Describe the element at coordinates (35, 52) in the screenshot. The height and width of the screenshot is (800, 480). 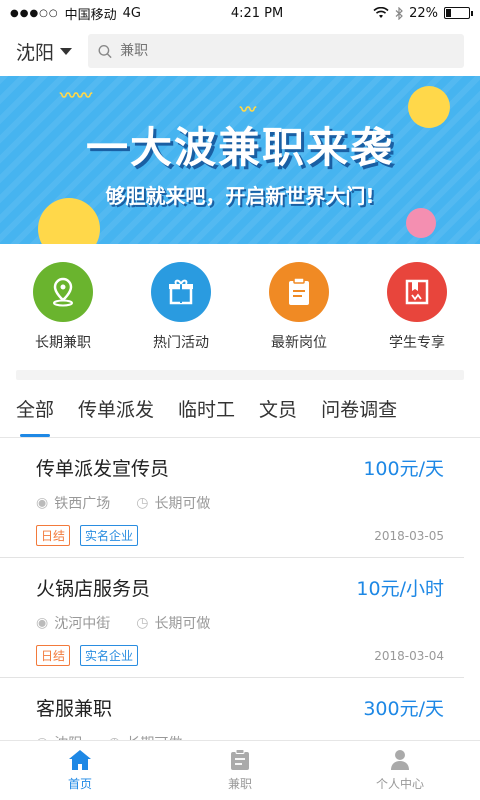
I see `city-label: 沈阳` at that location.